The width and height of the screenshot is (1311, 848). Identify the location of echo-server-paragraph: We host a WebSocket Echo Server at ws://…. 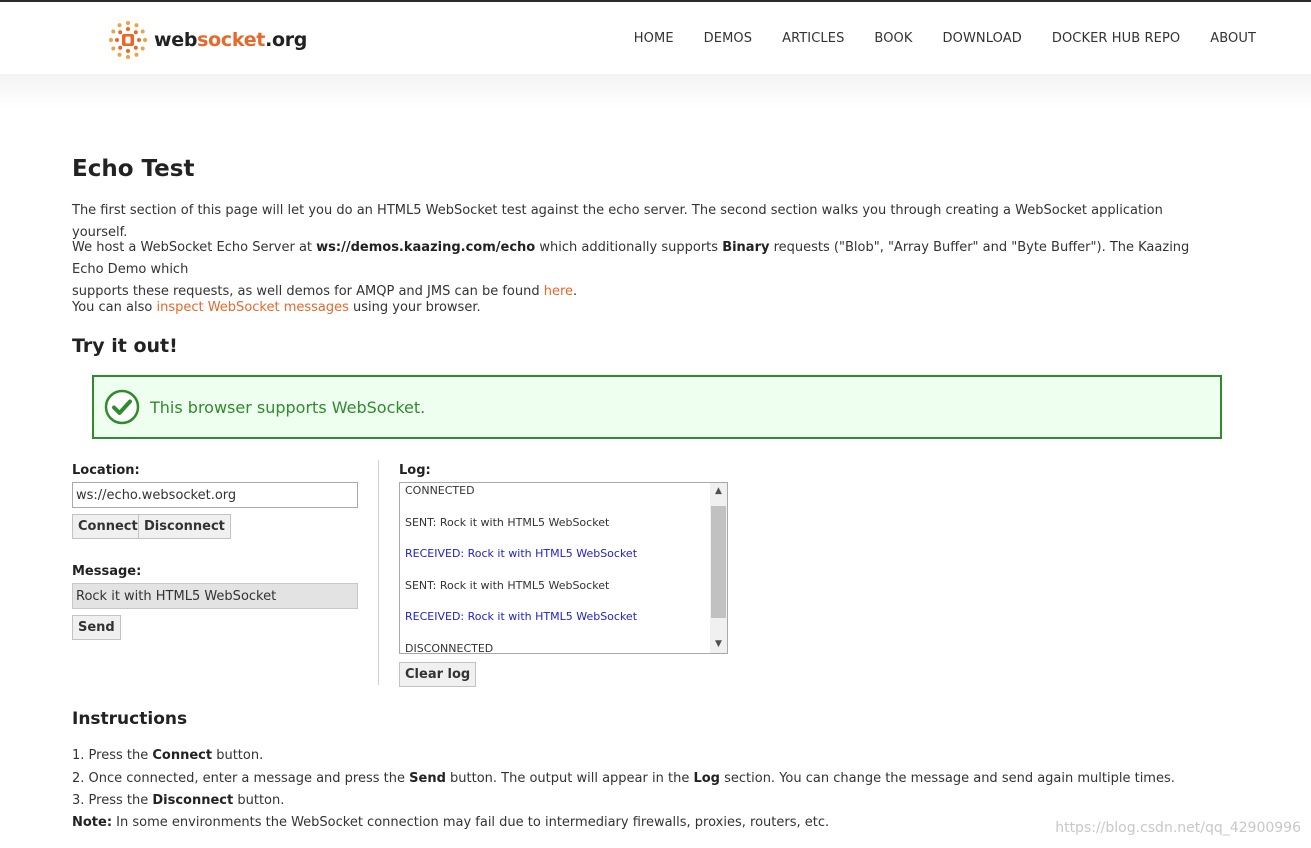
(631, 269).